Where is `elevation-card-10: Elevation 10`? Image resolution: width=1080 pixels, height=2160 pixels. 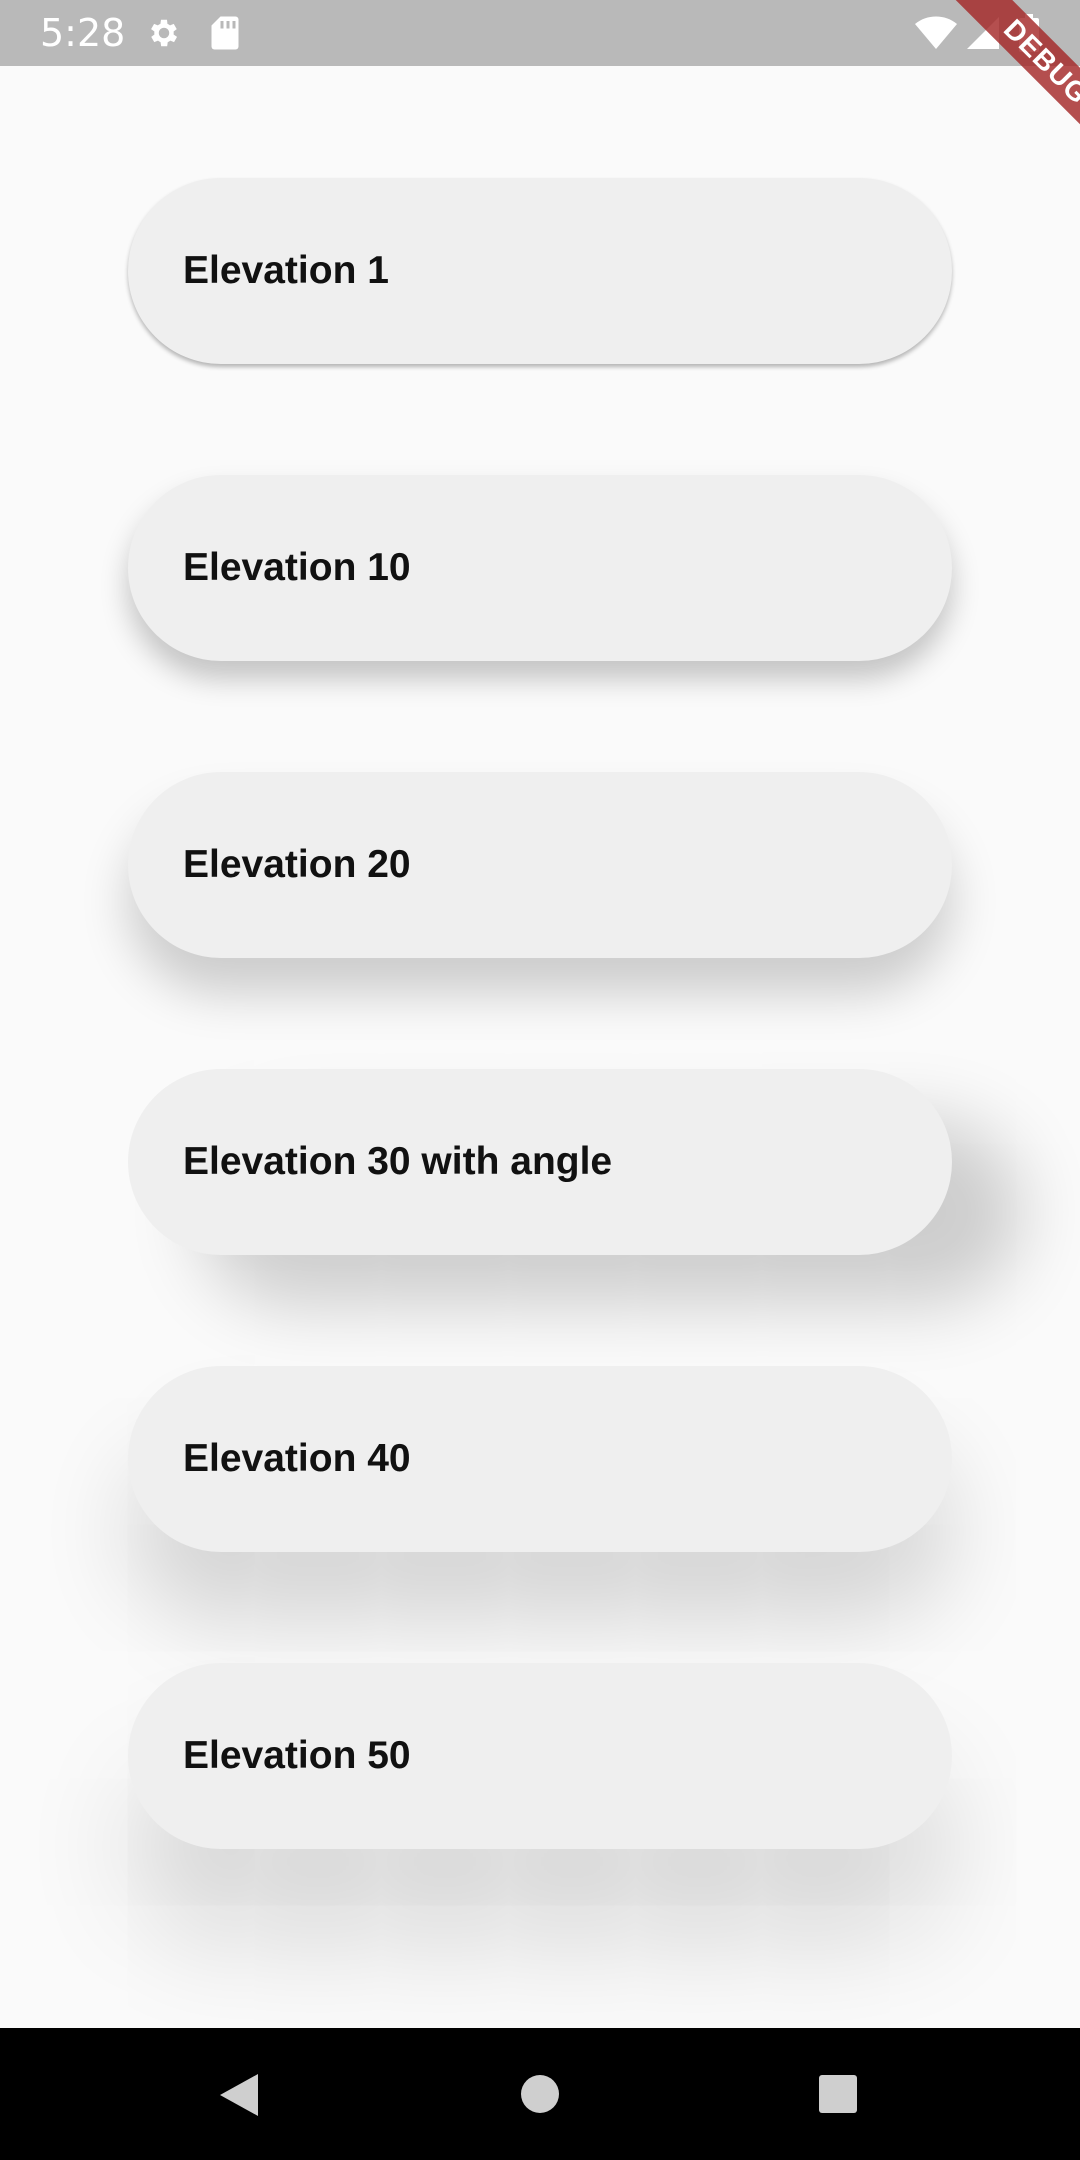 elevation-card-10: Elevation 10 is located at coordinates (540, 568).